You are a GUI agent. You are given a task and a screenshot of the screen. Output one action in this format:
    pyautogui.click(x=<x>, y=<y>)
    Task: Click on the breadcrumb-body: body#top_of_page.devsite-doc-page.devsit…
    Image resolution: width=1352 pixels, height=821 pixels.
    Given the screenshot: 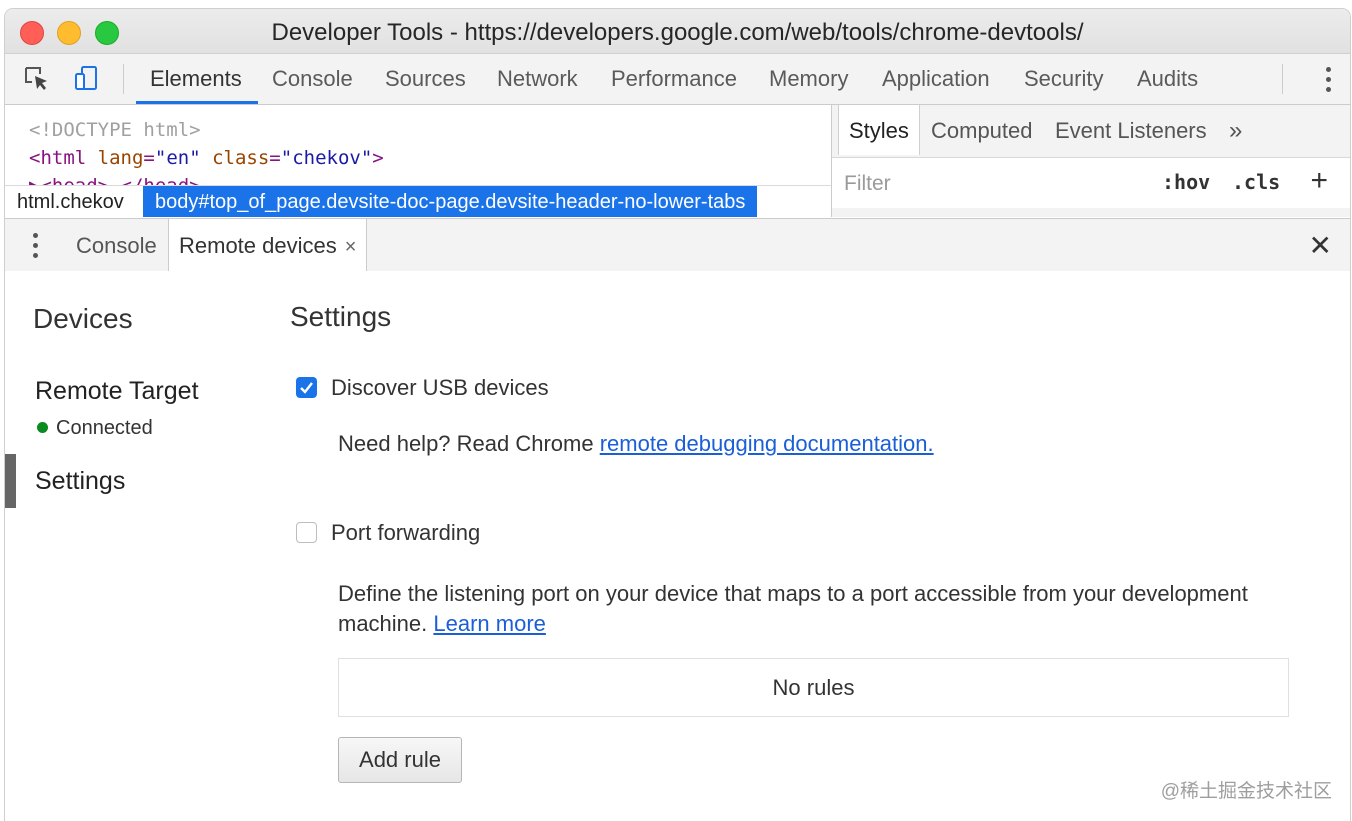 What is the action you would take?
    pyautogui.click(x=450, y=201)
    